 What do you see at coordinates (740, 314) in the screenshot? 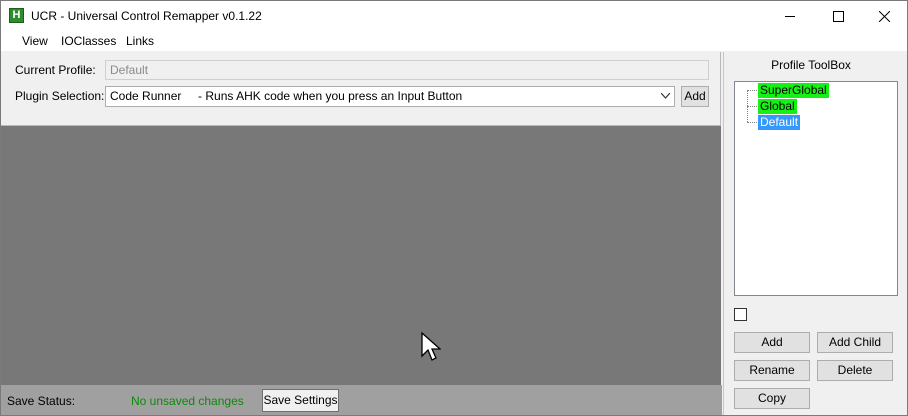
I see `toolbox-checkbox` at bounding box center [740, 314].